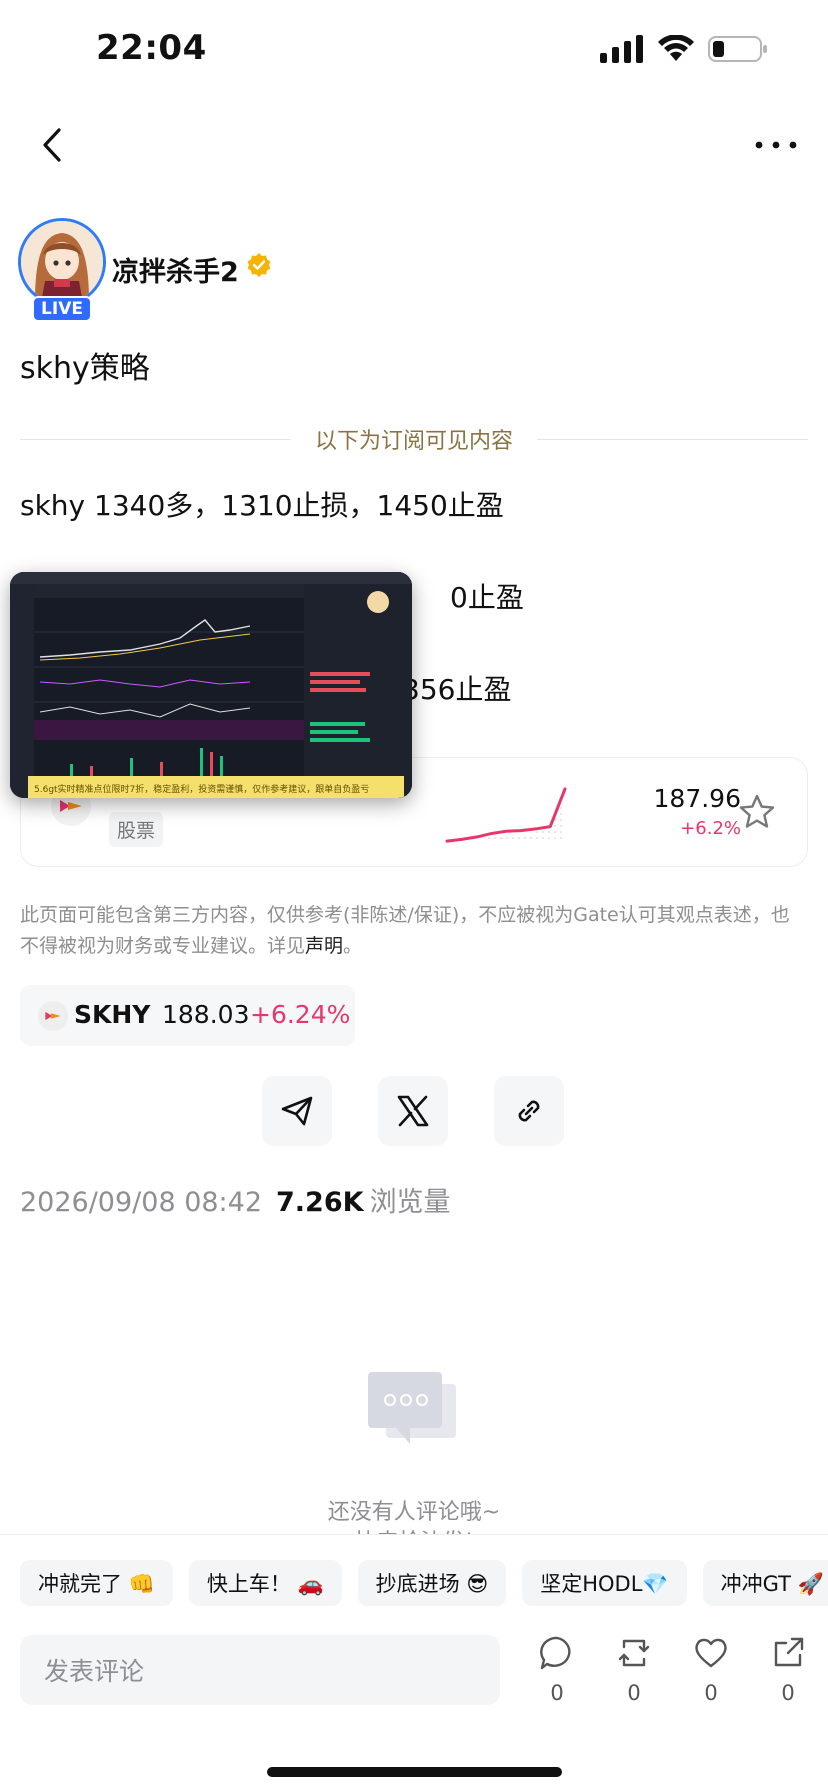  What do you see at coordinates (487, 597) in the screenshot?
I see `strategy-line-2: 0止盈` at bounding box center [487, 597].